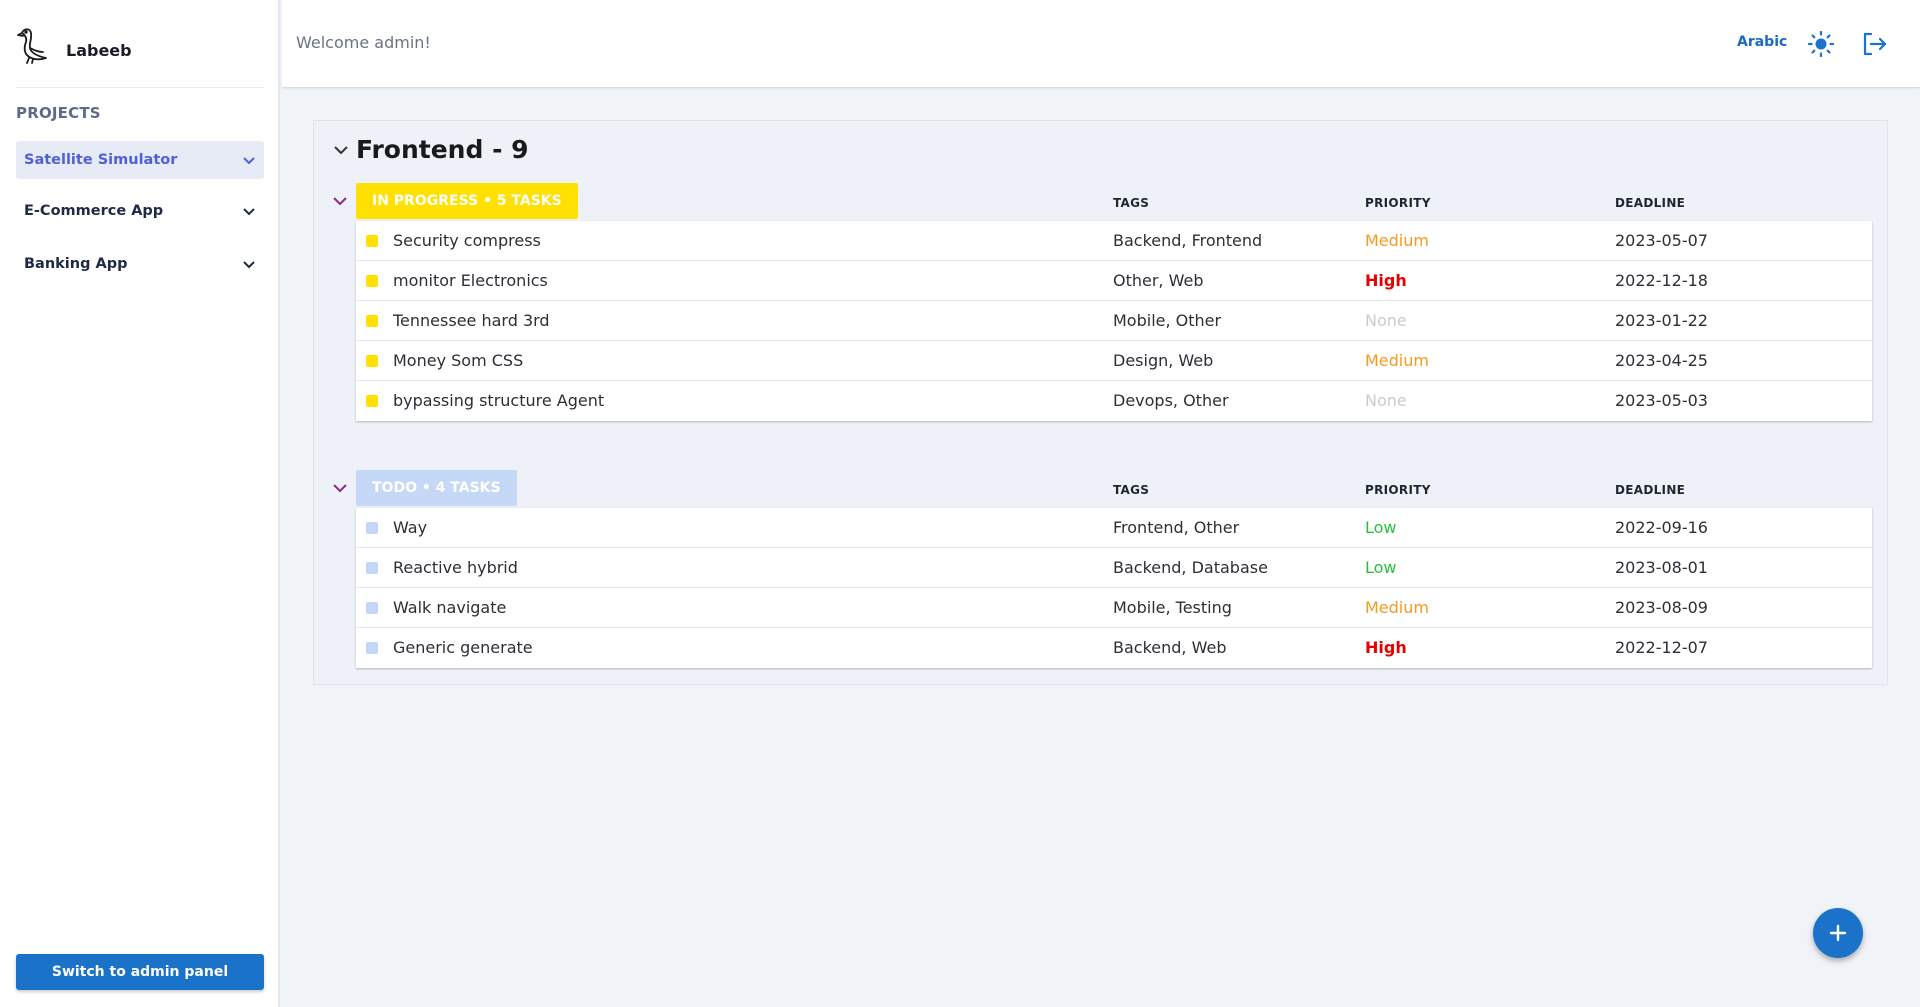 The width and height of the screenshot is (1920, 1007). What do you see at coordinates (467, 240) in the screenshot?
I see `task-name: Security compress` at bounding box center [467, 240].